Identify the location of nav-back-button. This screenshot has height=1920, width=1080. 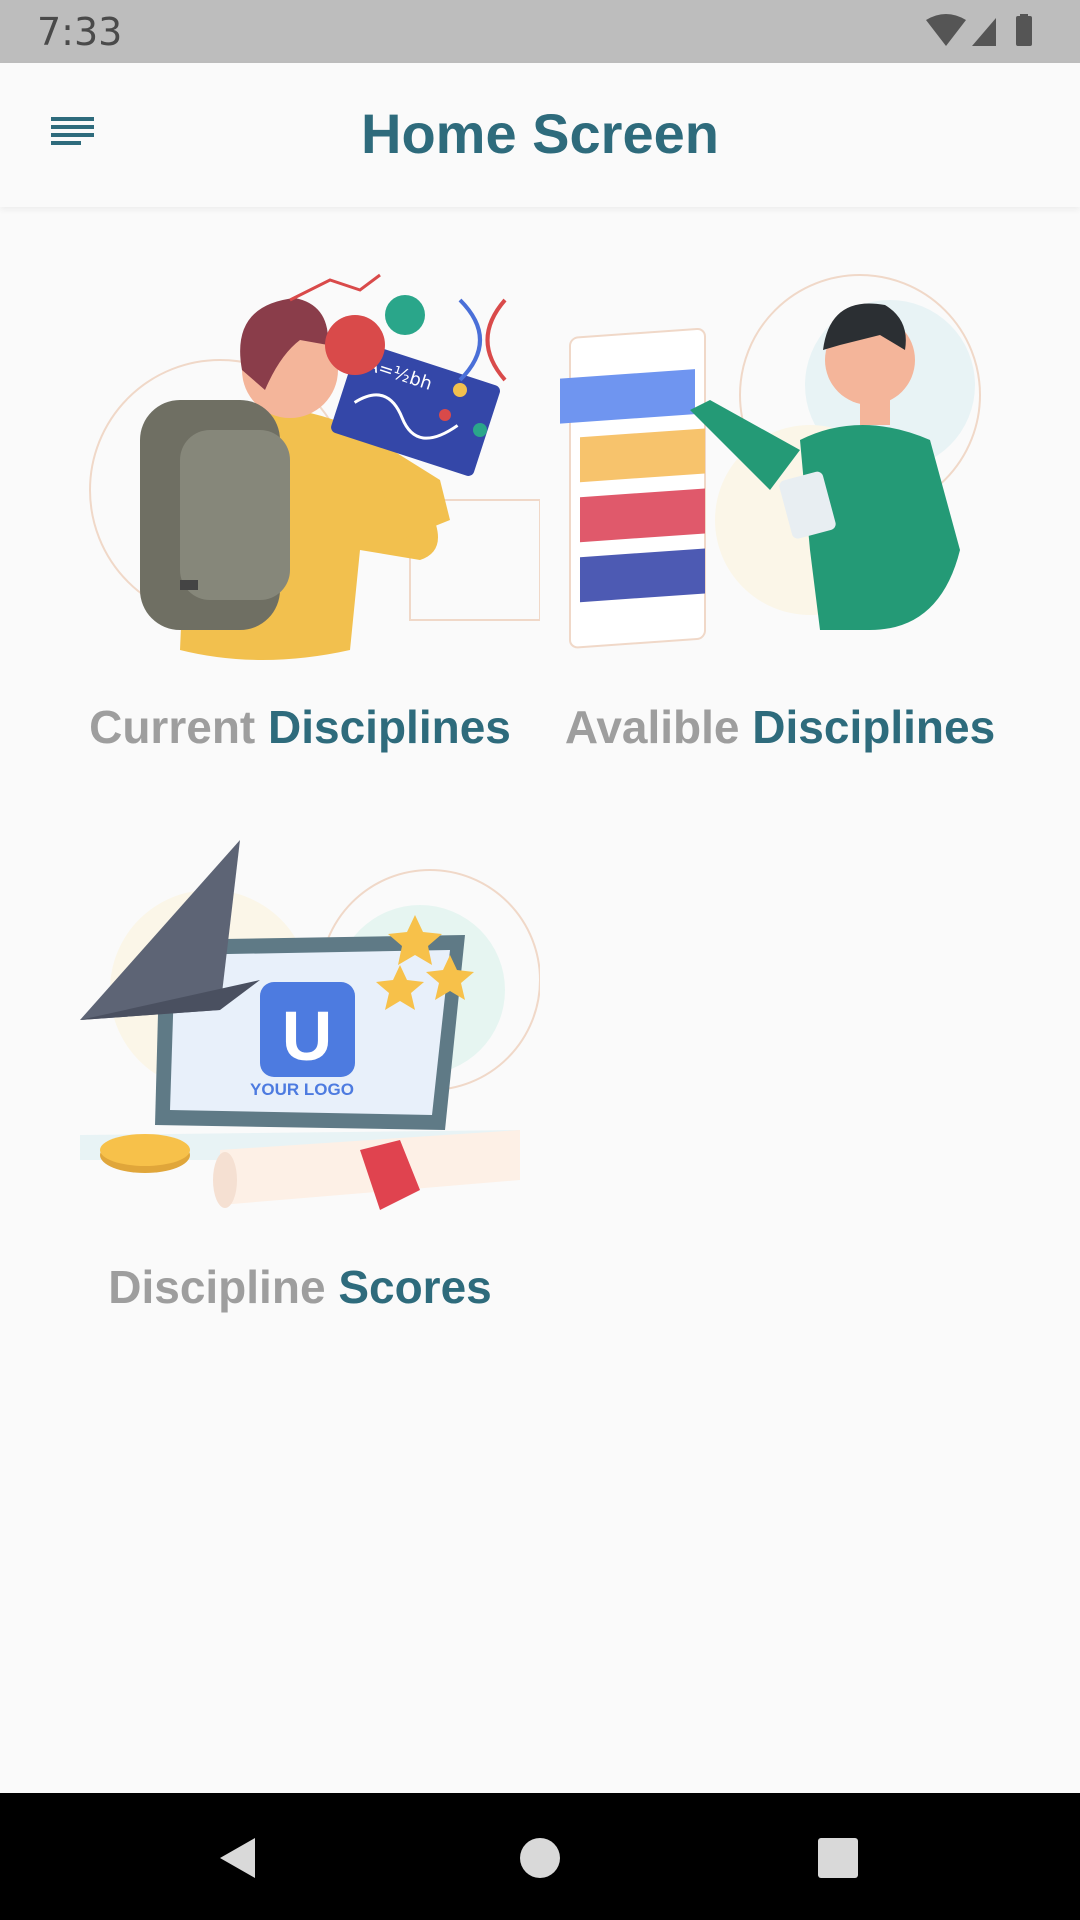
(240, 1858).